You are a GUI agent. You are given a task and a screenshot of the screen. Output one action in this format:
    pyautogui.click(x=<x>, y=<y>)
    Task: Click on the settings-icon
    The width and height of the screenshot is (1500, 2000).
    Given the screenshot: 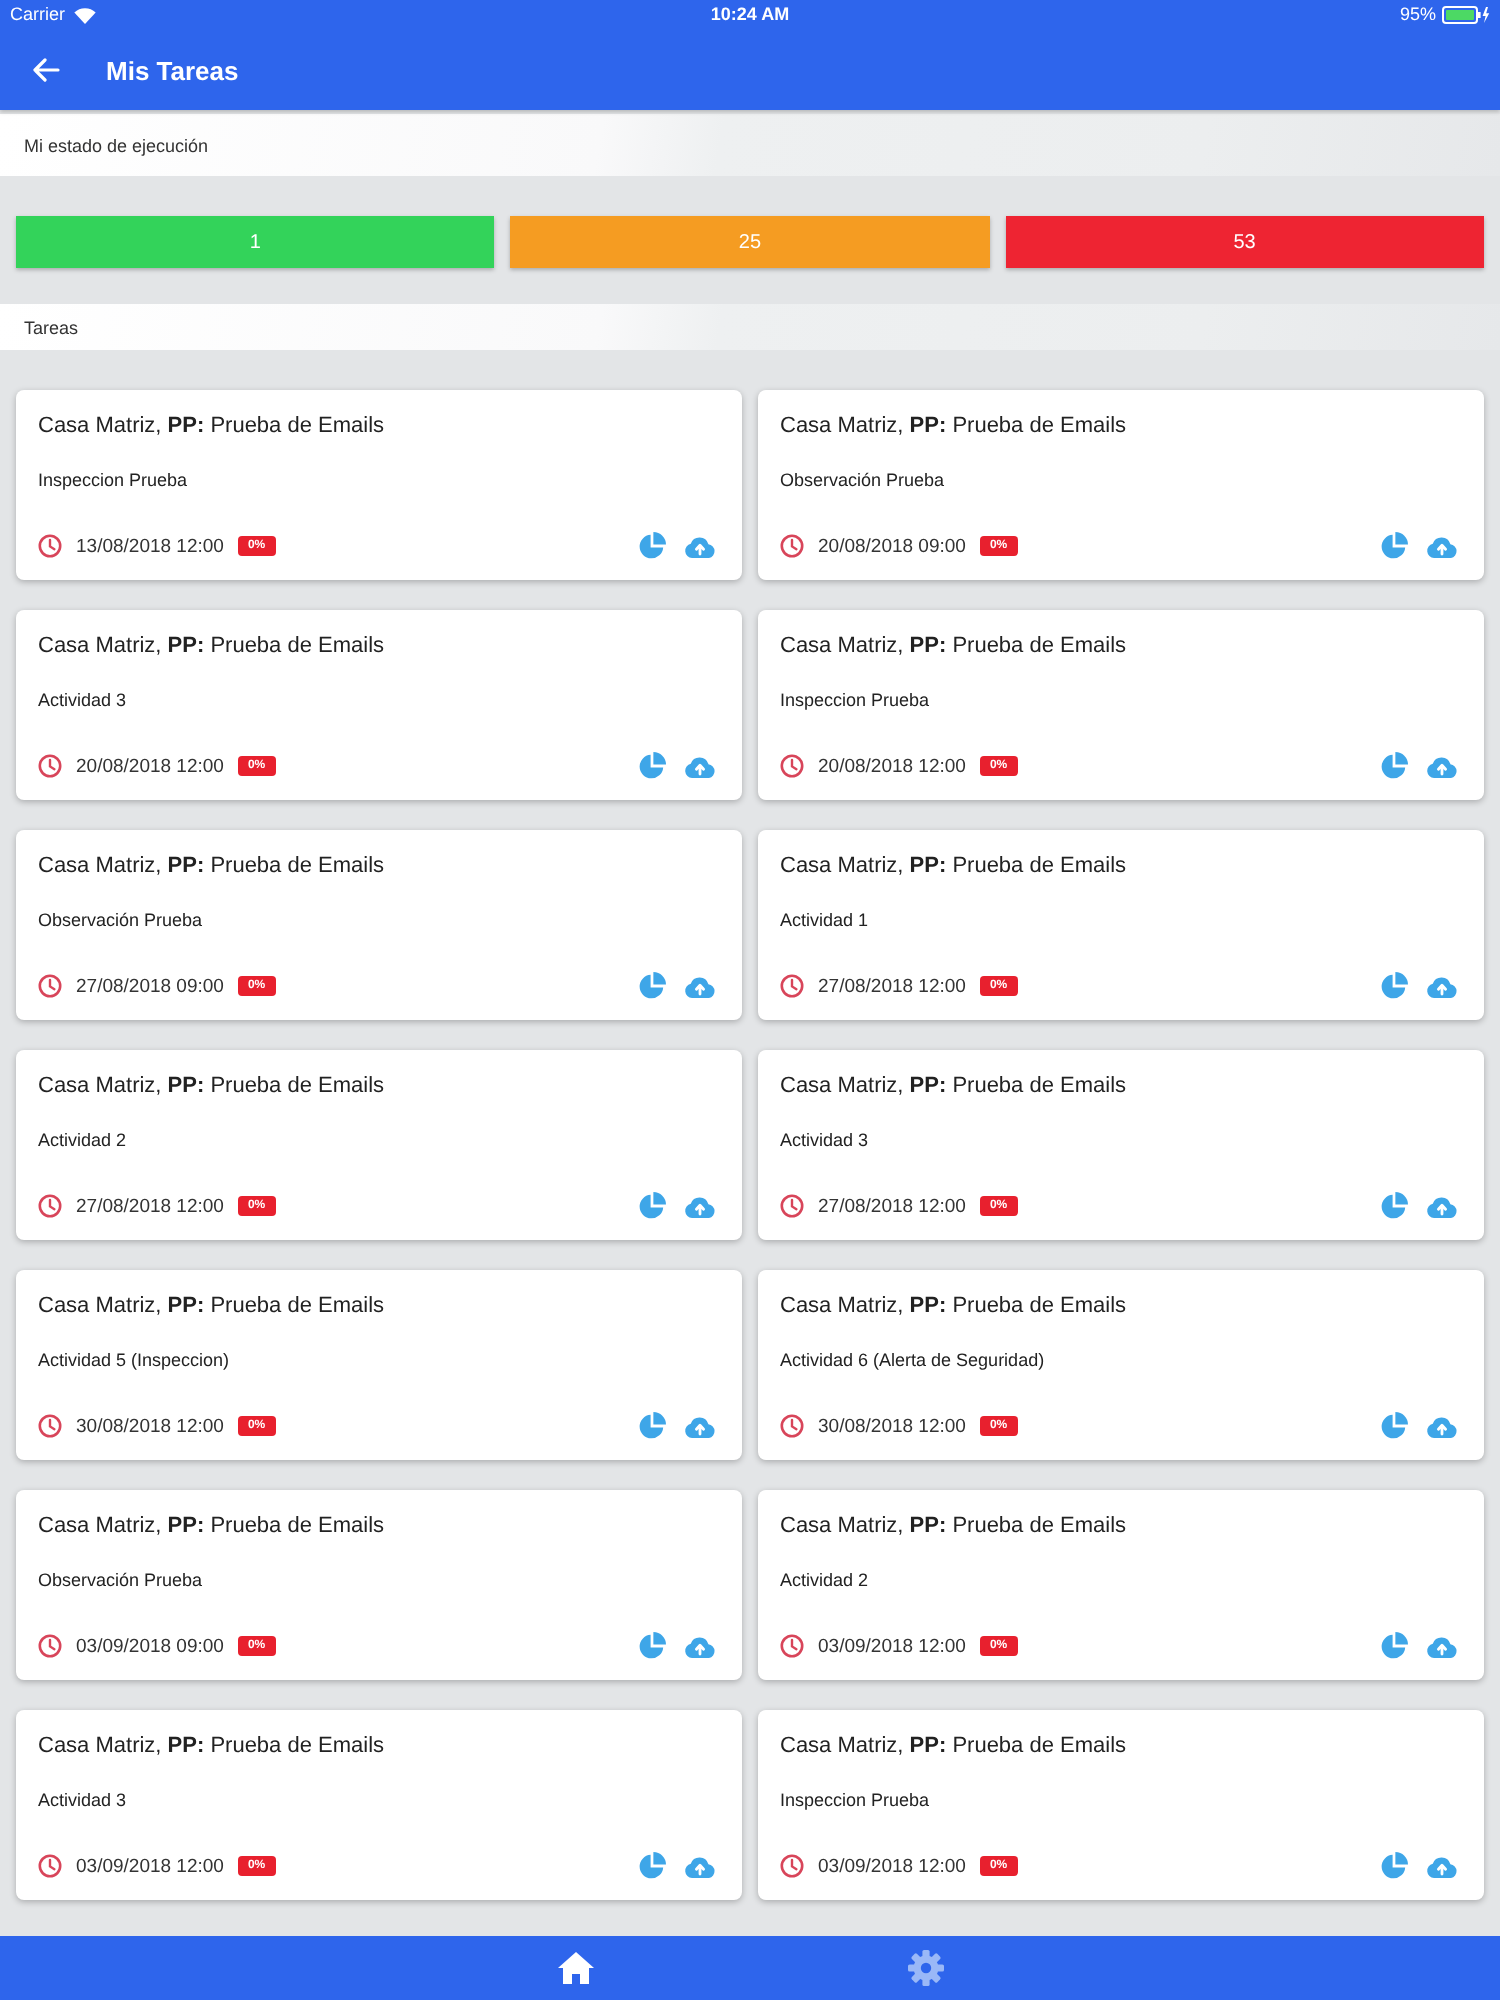 What is the action you would take?
    pyautogui.click(x=925, y=1968)
    